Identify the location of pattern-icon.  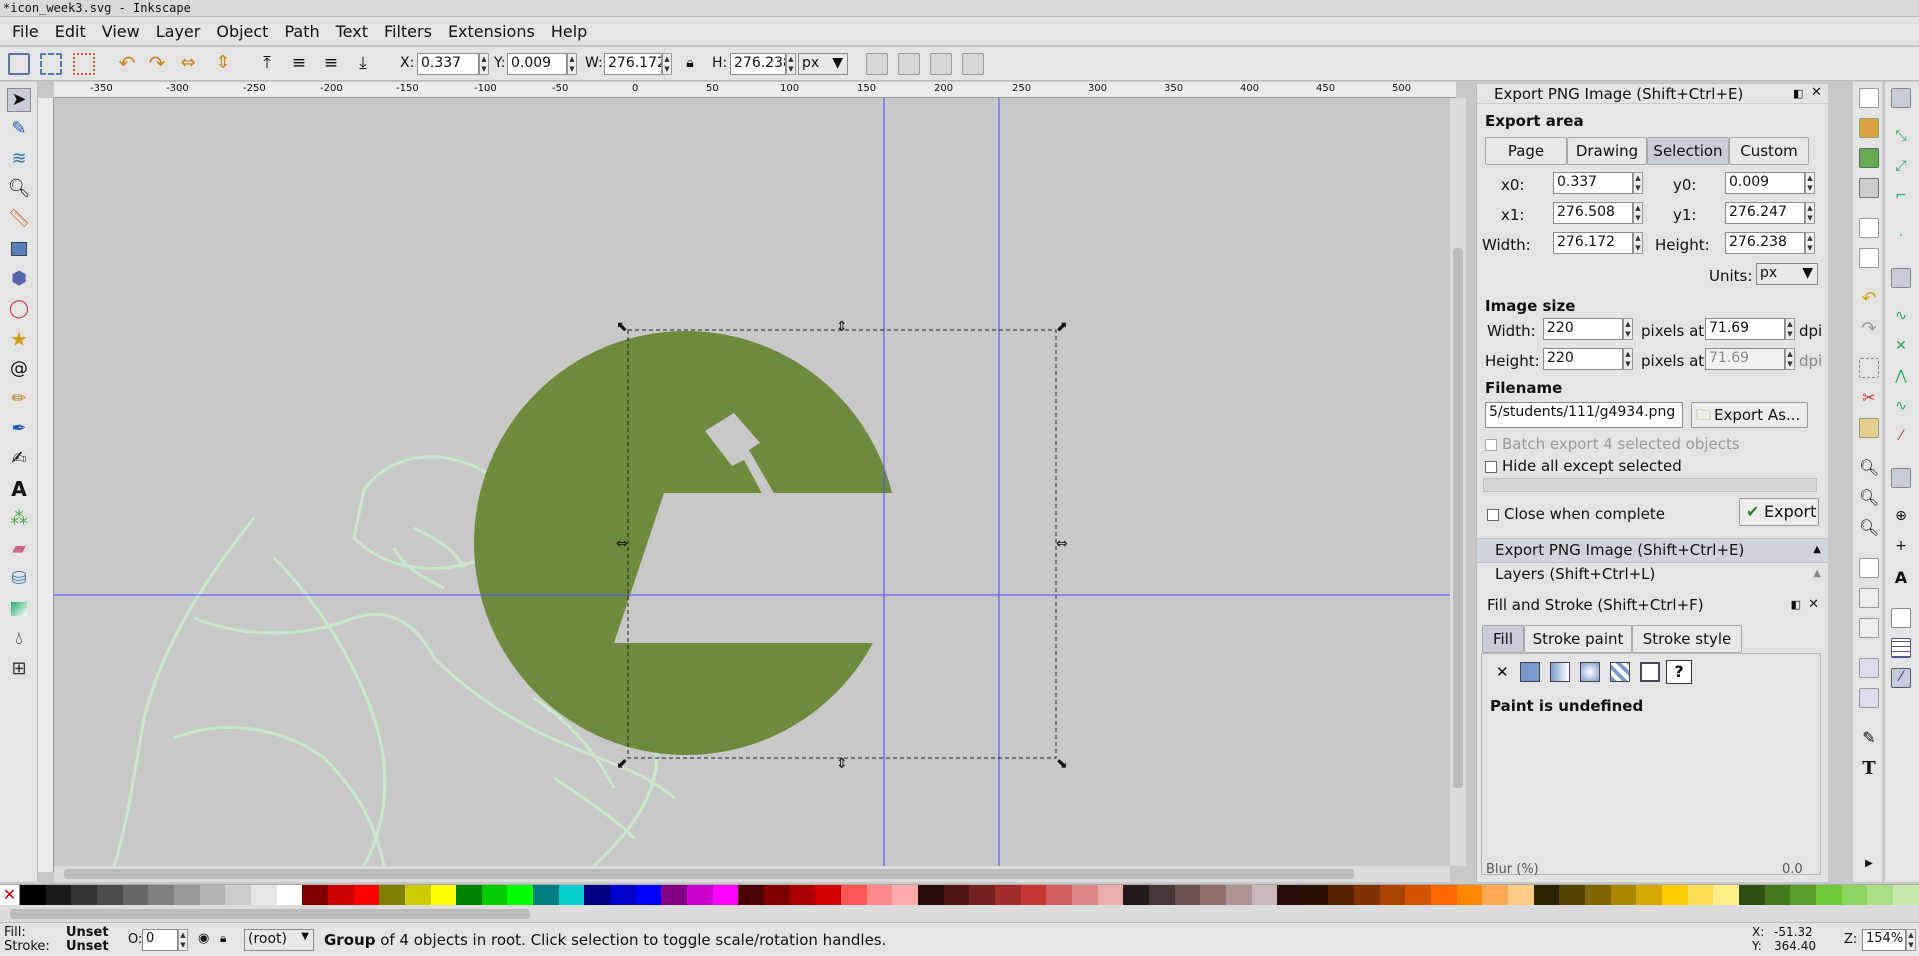
(1620, 672).